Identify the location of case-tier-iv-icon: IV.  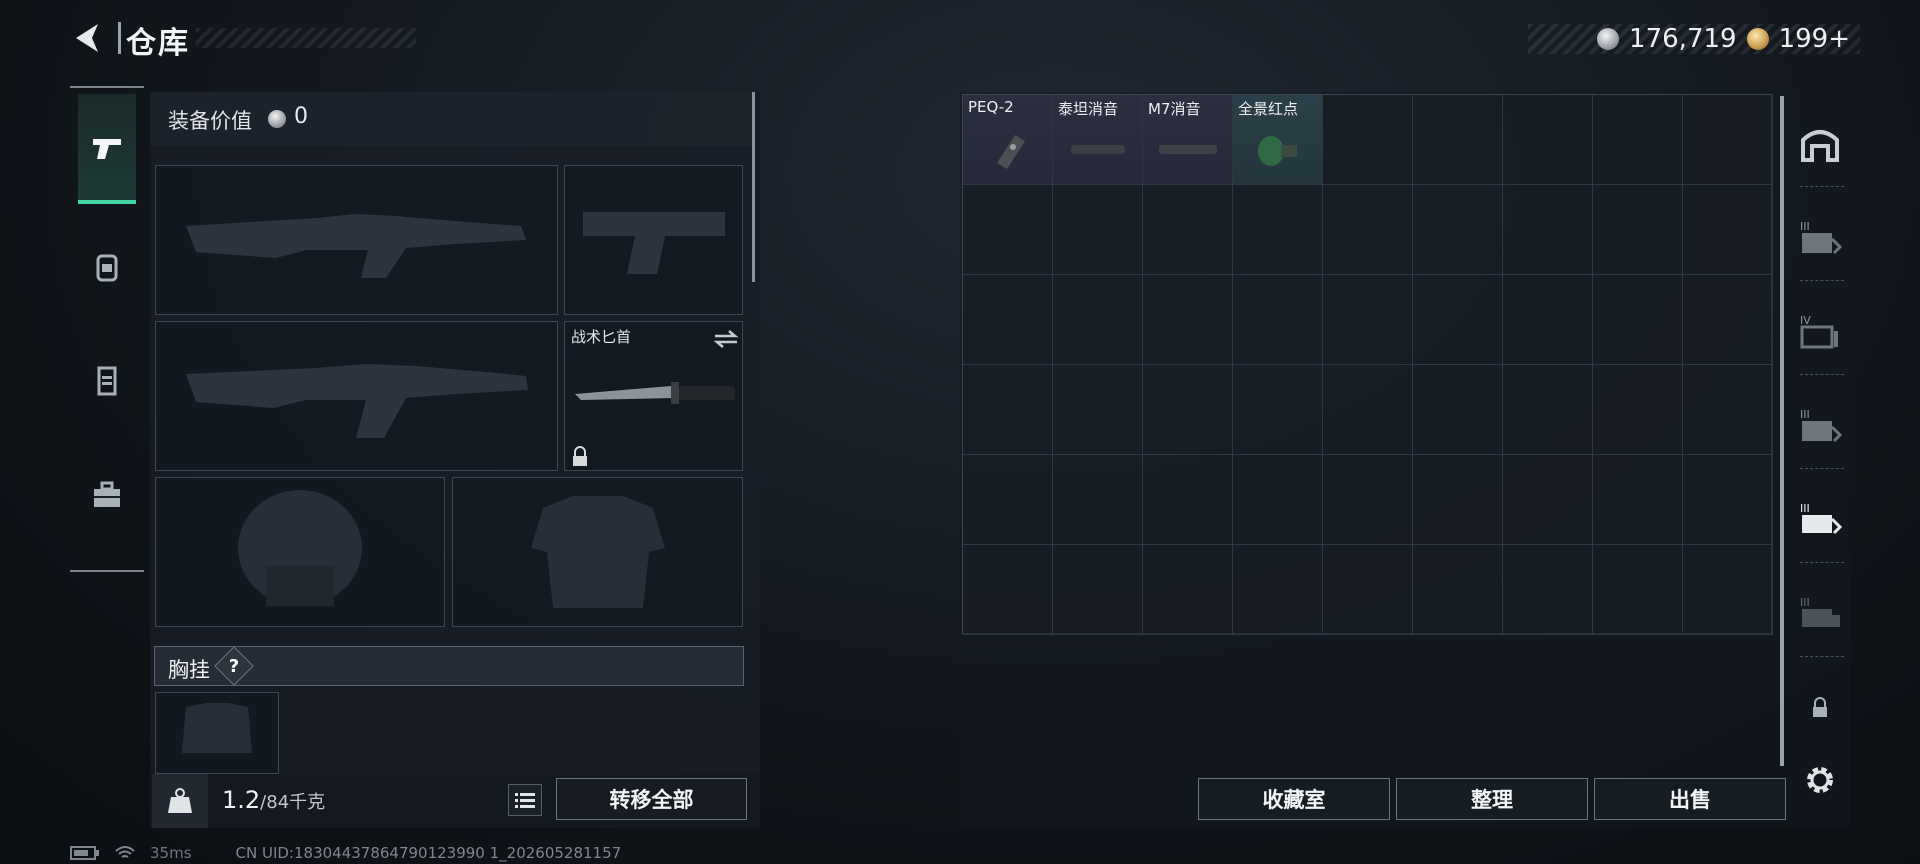
(1819, 331).